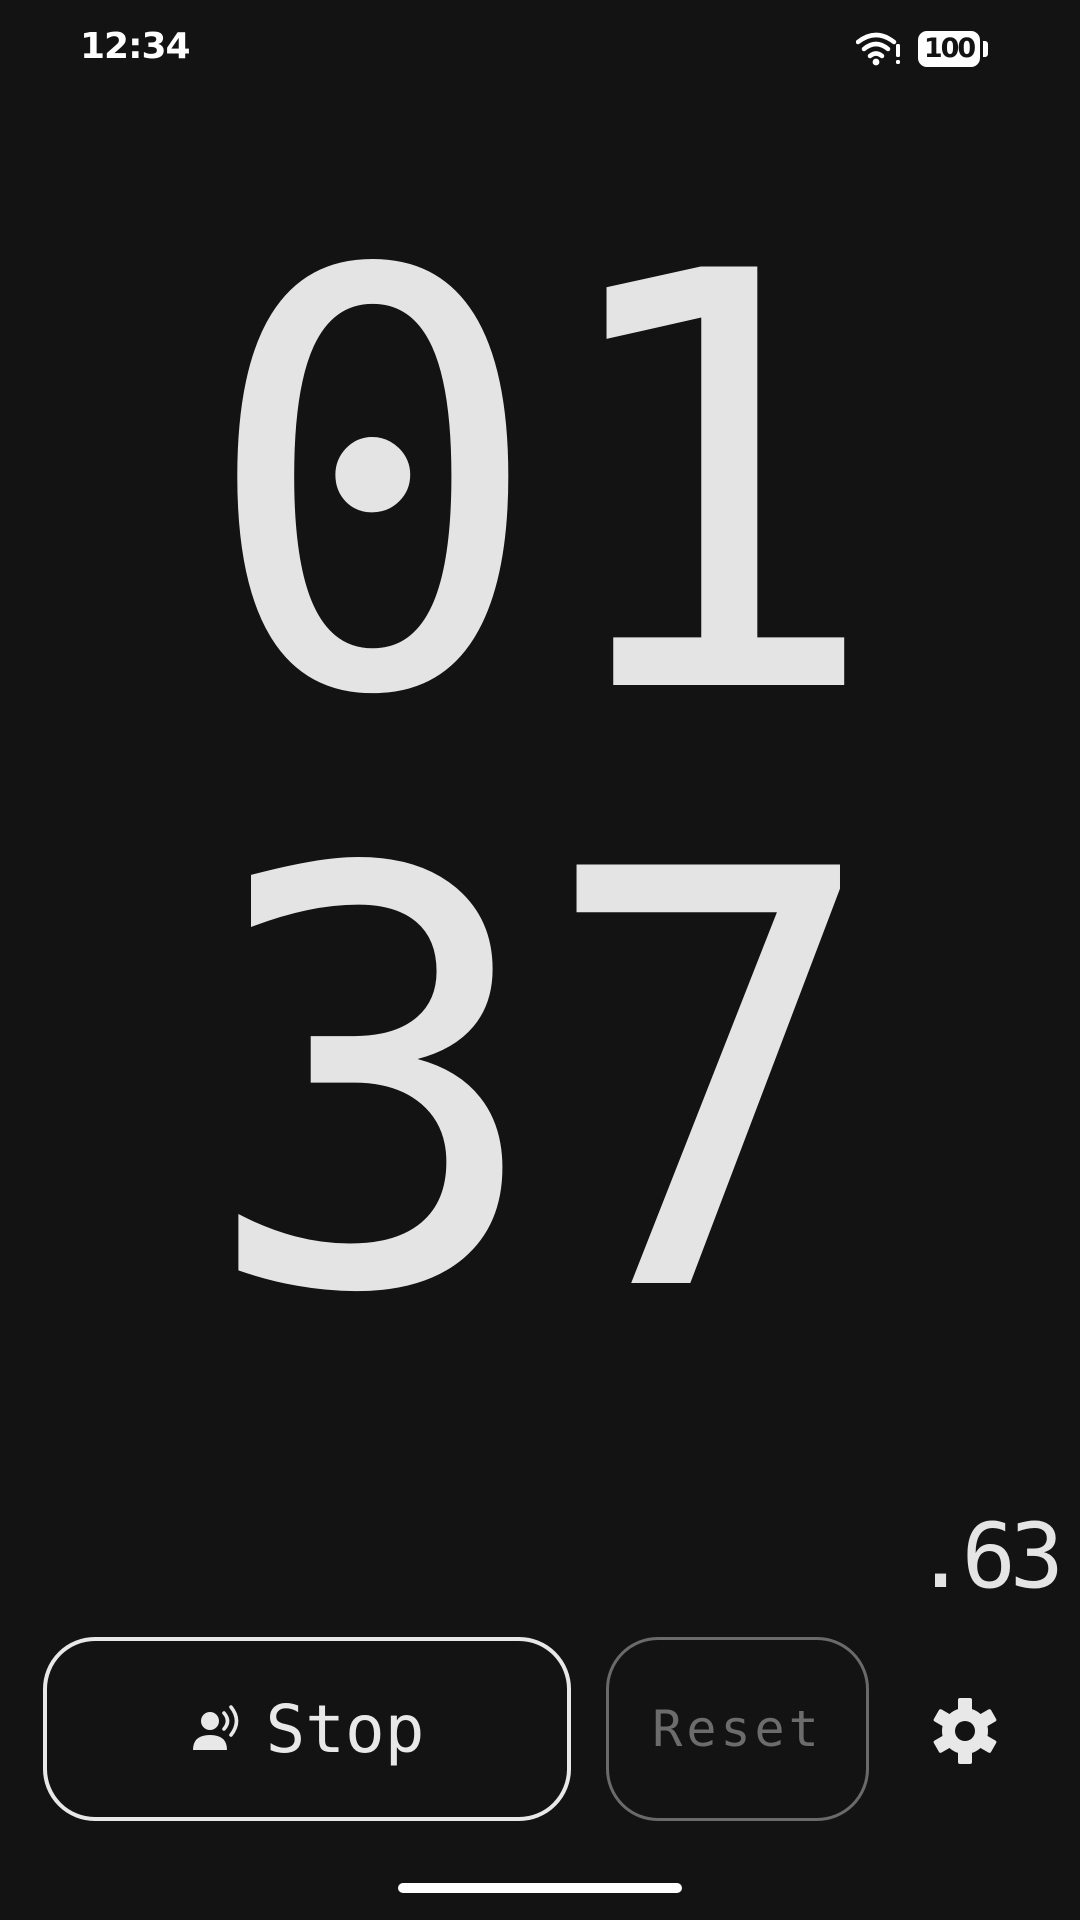  I want to click on wifi-alert-icon, so click(878, 49).